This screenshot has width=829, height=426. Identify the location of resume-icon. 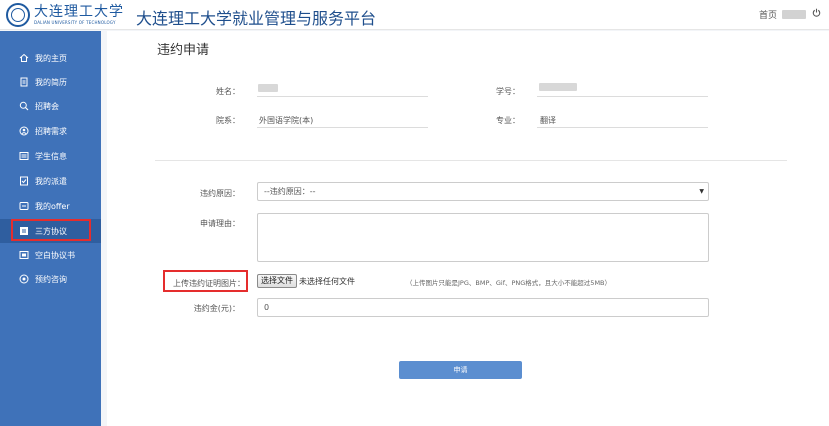
(24, 82).